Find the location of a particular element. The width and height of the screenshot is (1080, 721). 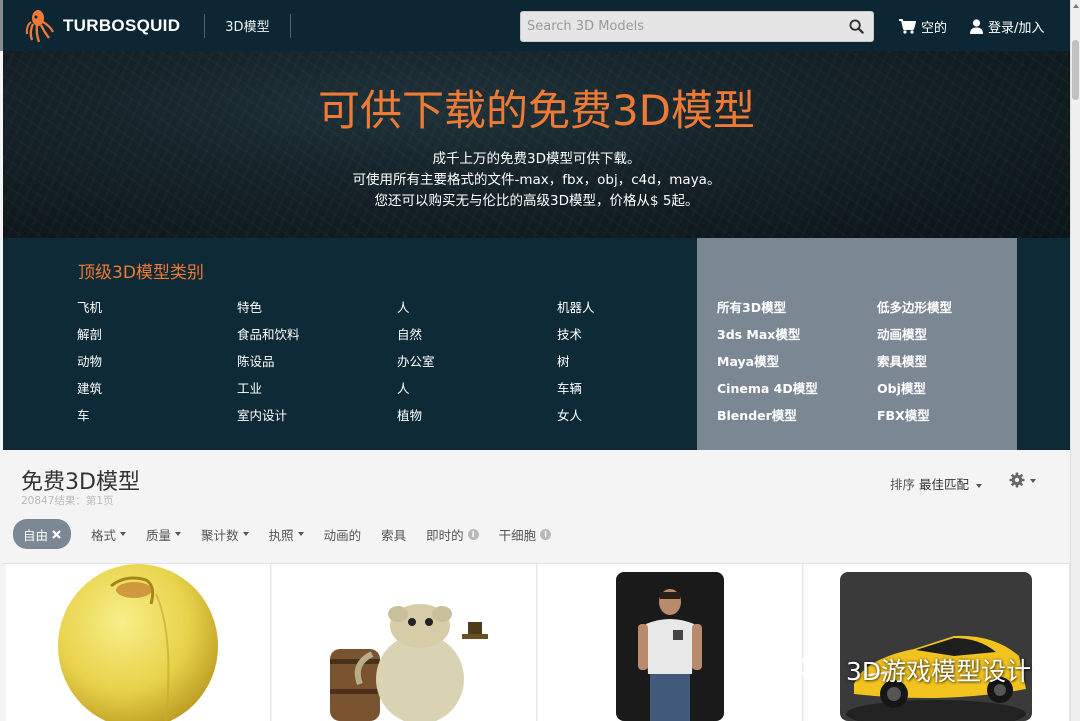

cart-button: 空的 is located at coordinates (923, 26).